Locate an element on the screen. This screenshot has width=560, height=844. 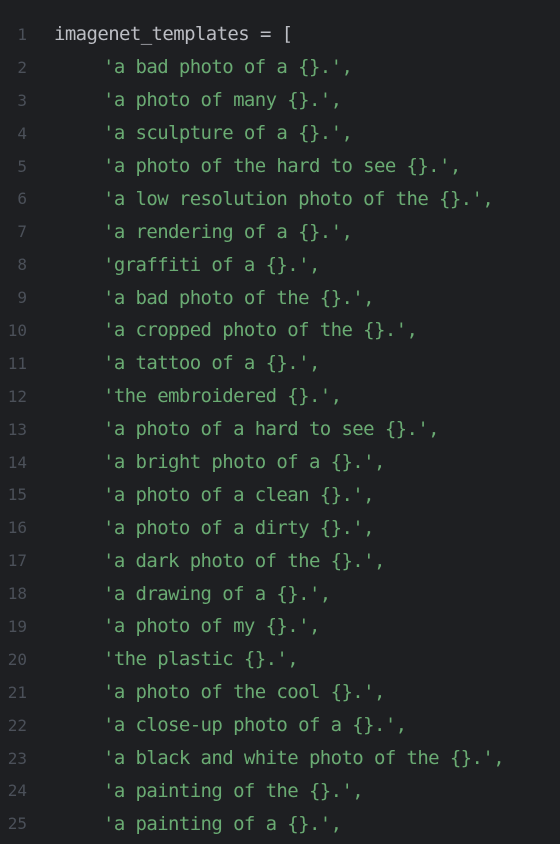
line-number: 13 is located at coordinates (17, 429).